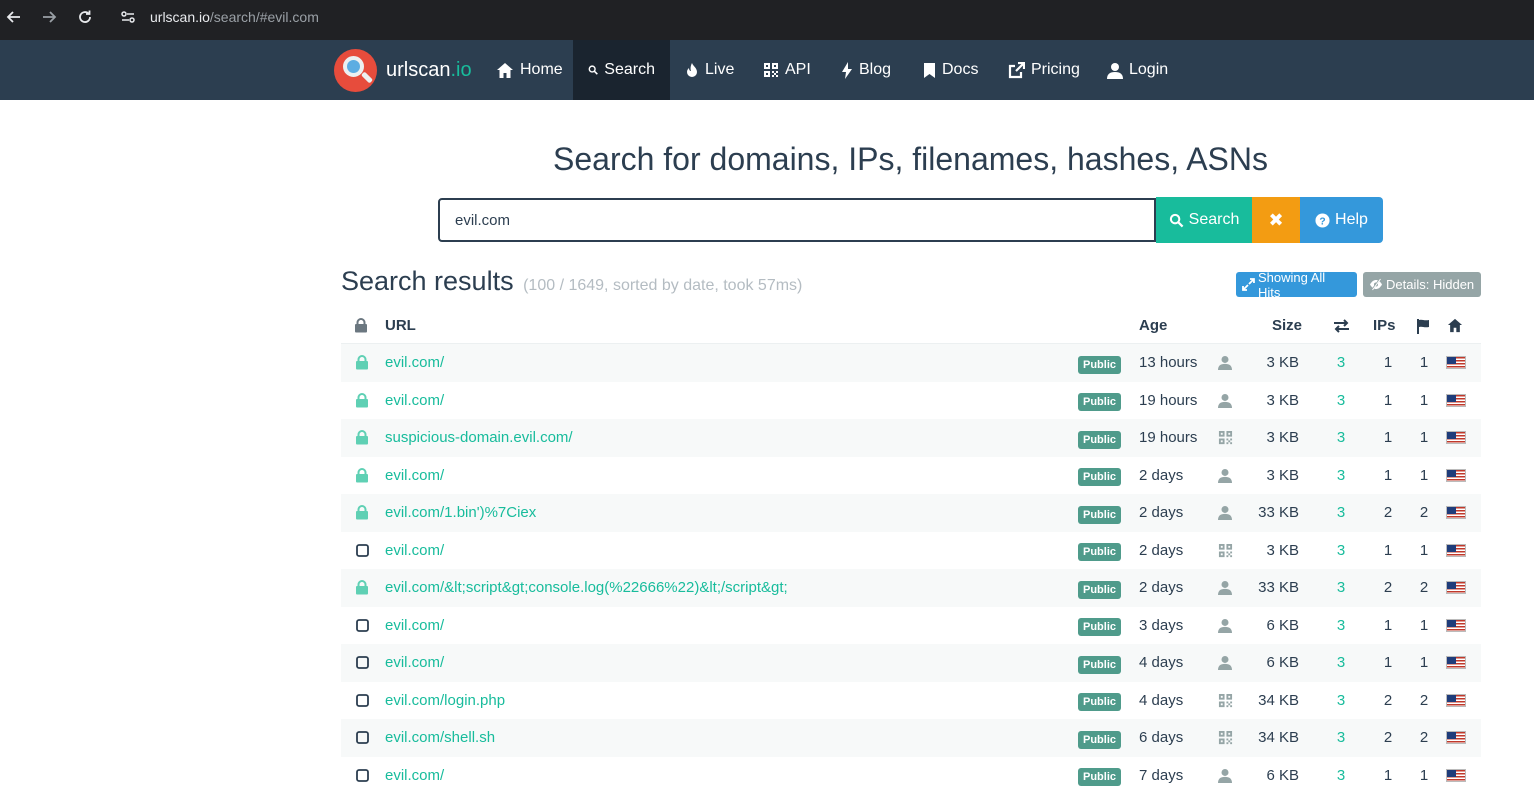 This screenshot has width=1534, height=797. I want to click on search-input, so click(797, 220).